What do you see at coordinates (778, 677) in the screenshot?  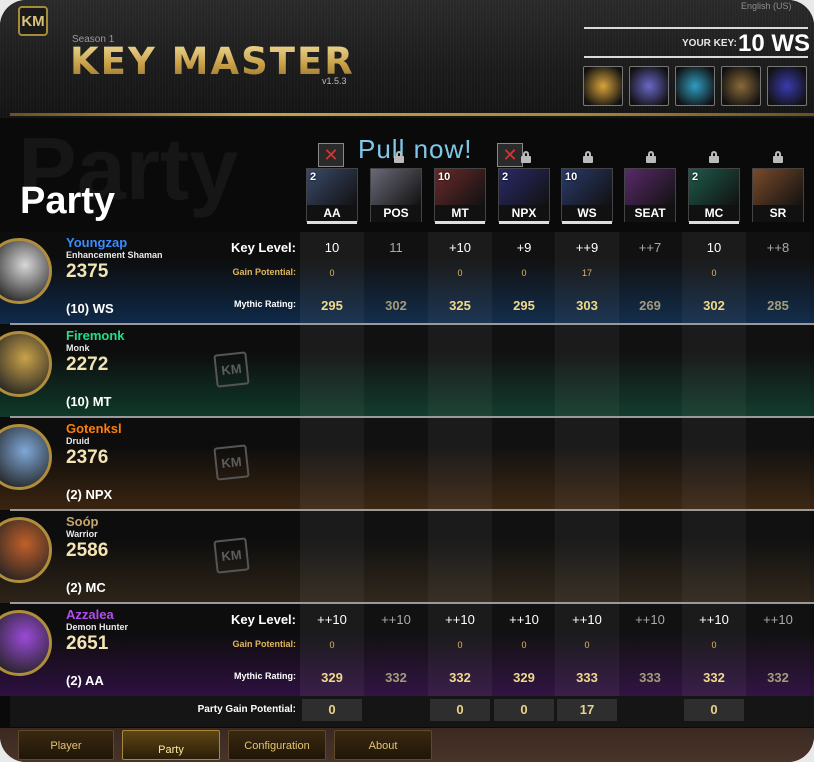 I see `mythic-rating-cell: 332` at bounding box center [778, 677].